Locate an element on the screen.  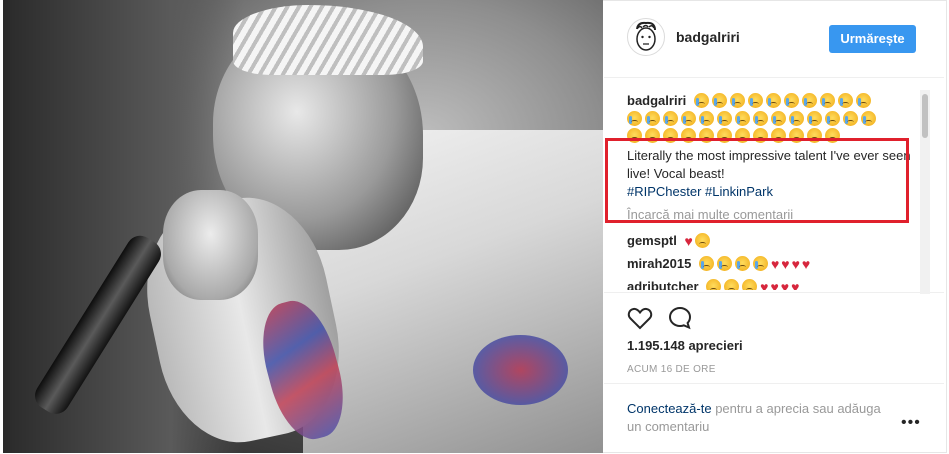
comment-row: gemsptl ♥ is located at coordinates (670, 241).